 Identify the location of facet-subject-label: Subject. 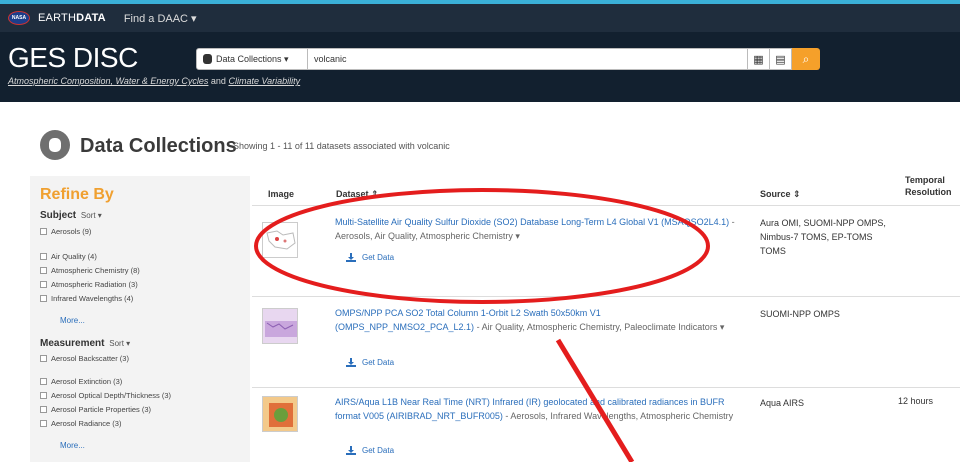
(58, 215).